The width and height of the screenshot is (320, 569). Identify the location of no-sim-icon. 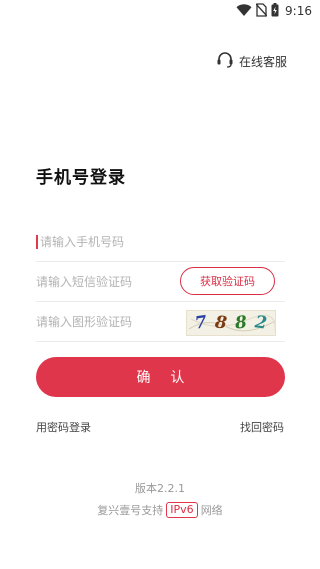
(261, 11).